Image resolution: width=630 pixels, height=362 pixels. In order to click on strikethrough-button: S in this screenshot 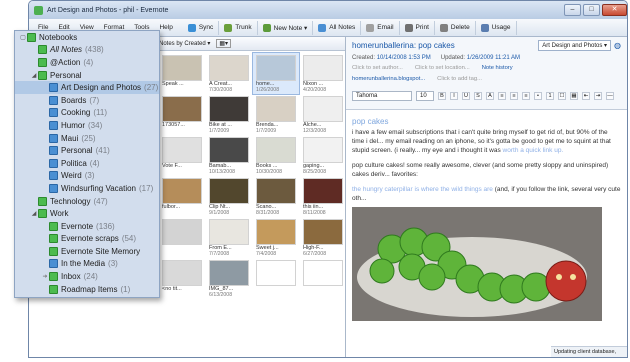, I will do `click(478, 96)`.